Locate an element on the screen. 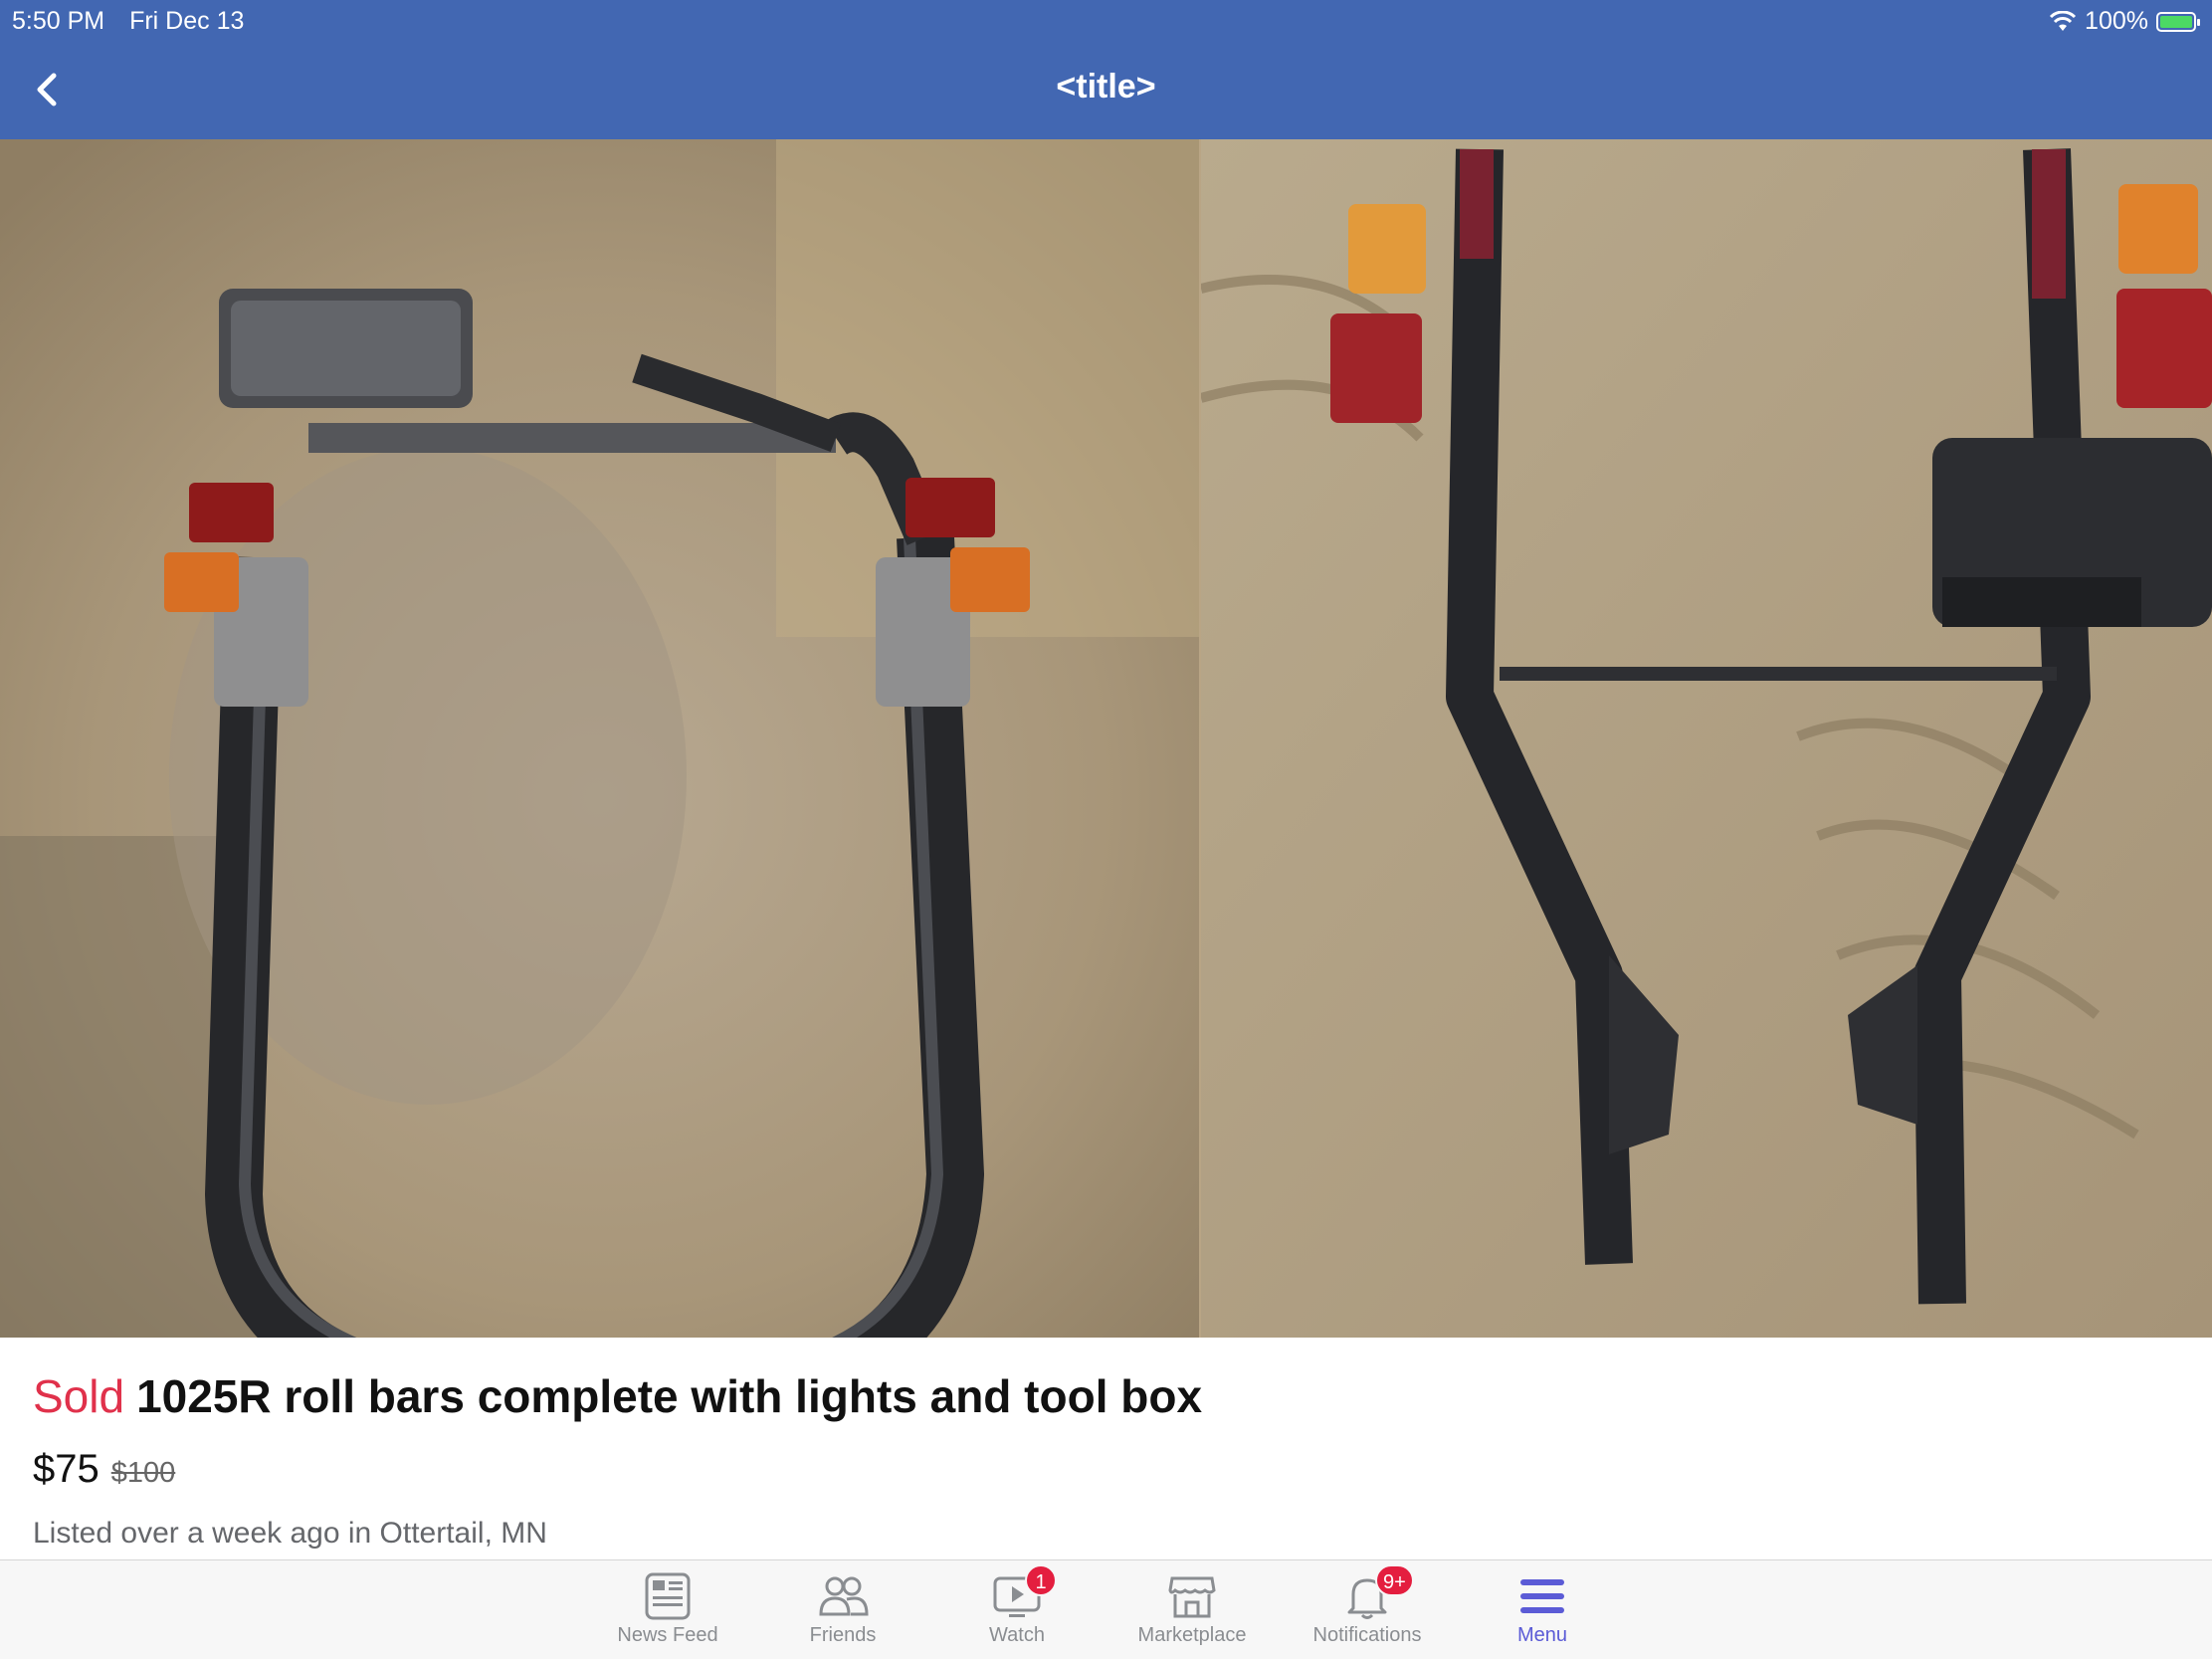  tab-friends: Friends is located at coordinates (842, 1613).